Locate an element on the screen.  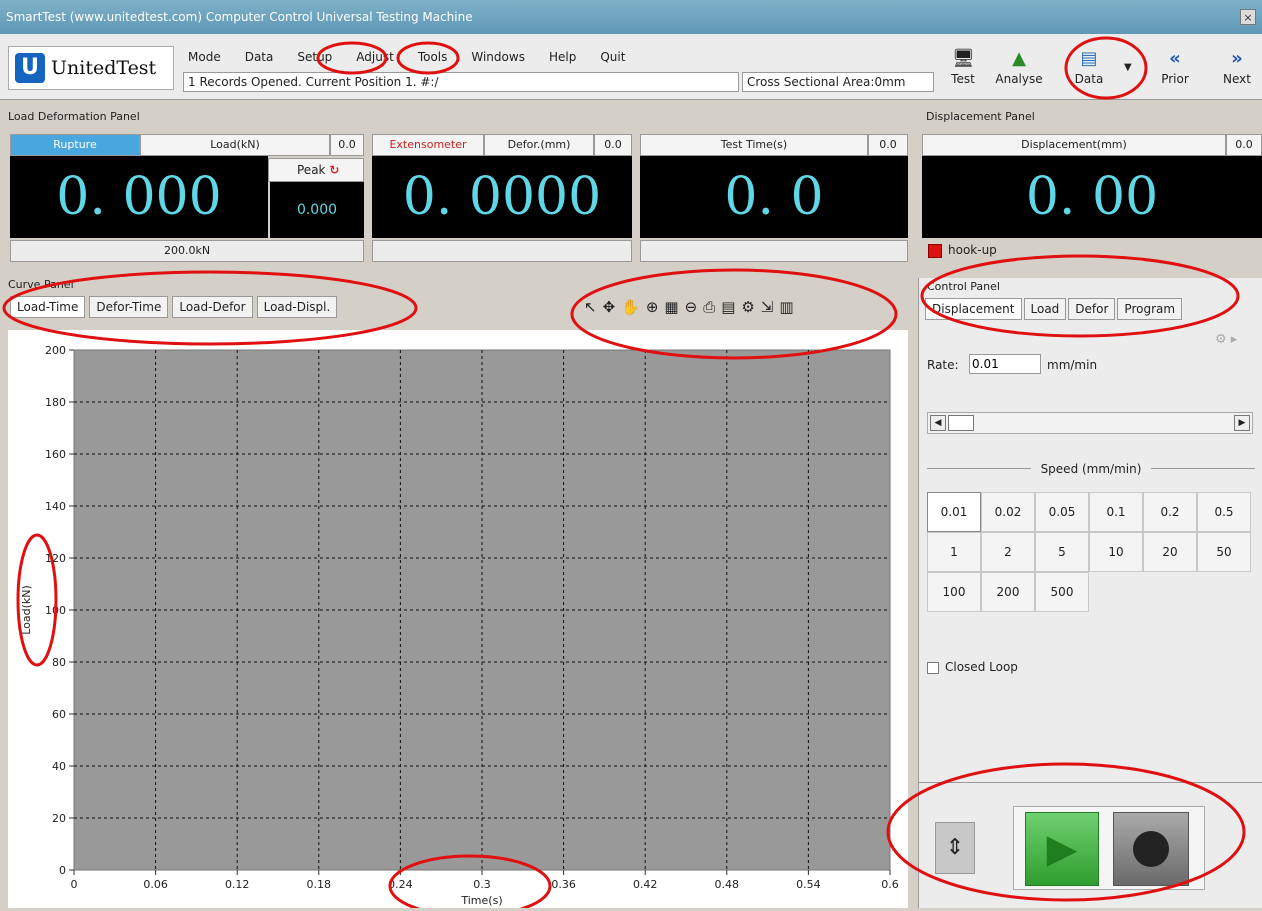
crosshair-icon: ✥ is located at coordinates (609, 307).